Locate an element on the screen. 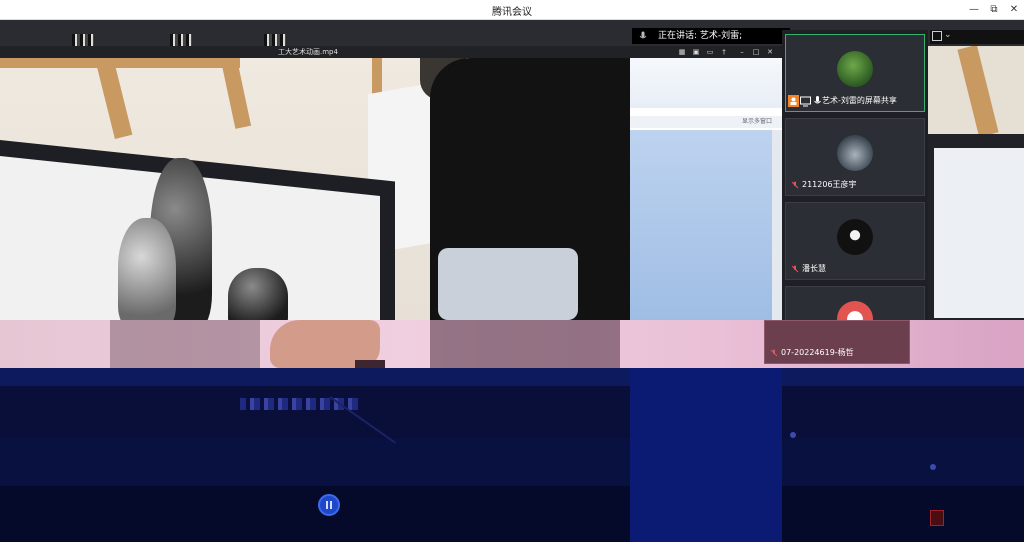  artist-legs is located at coordinates (508, 284).